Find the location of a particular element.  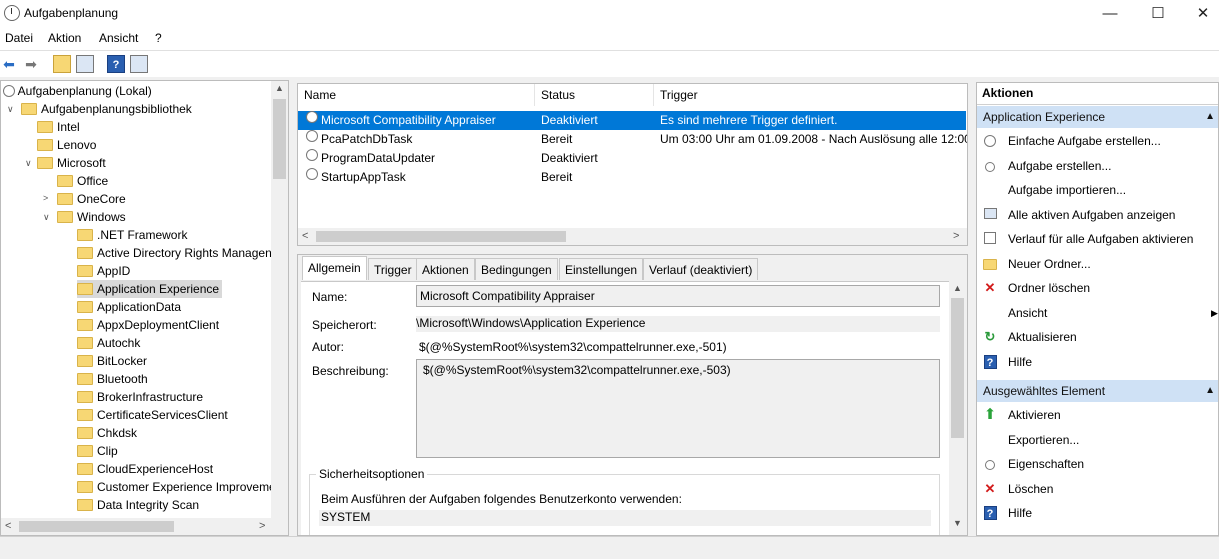

action-item: Eigenschaften is located at coordinates (1097, 464).